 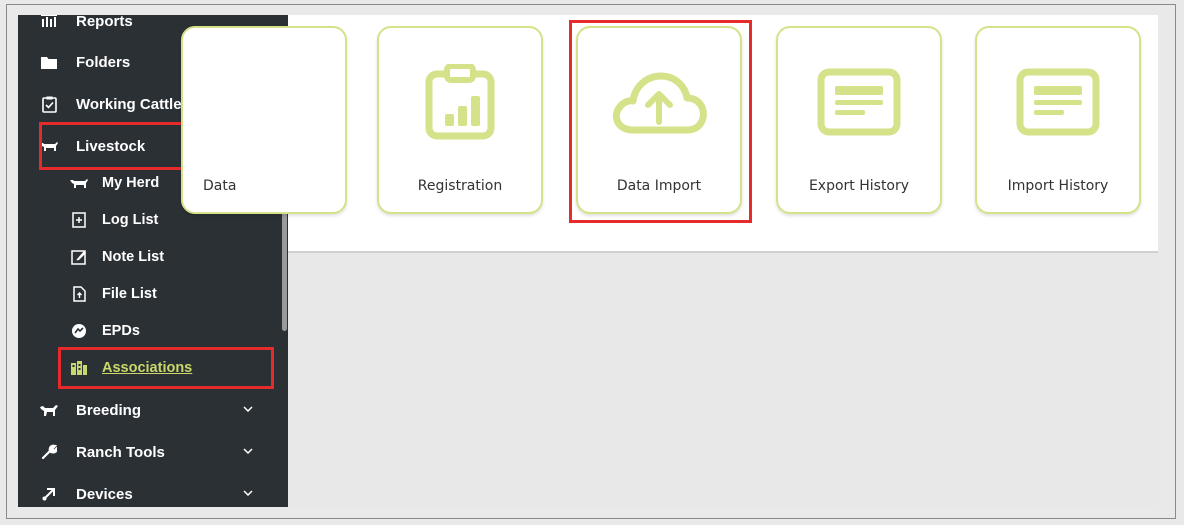 I want to click on sidebar-item-label: Devices, so click(x=104, y=494).